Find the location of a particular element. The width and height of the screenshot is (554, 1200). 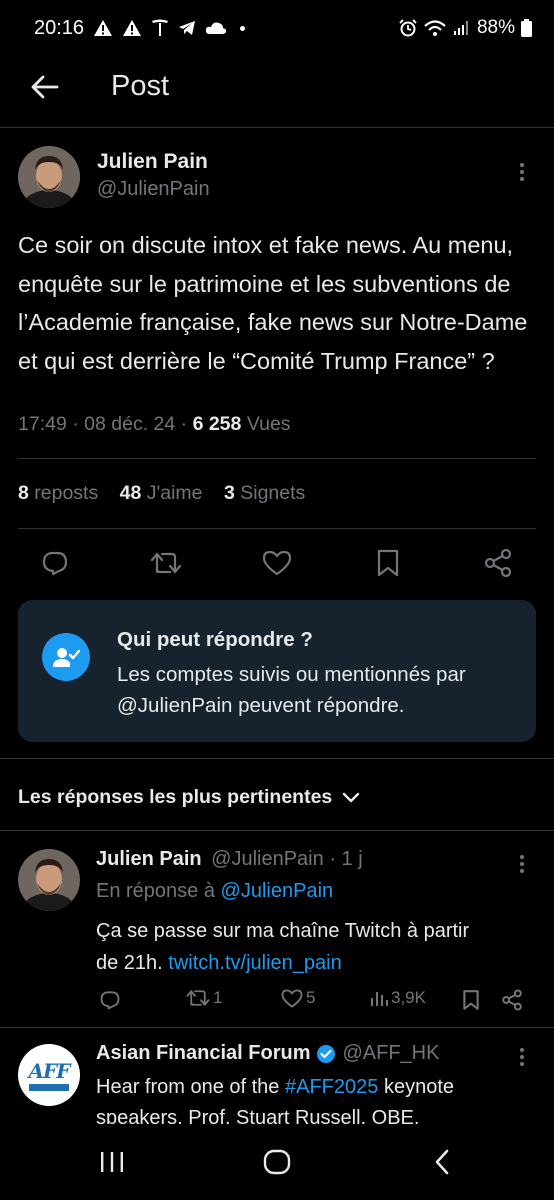

back-arrow-icon is located at coordinates (45, 87).